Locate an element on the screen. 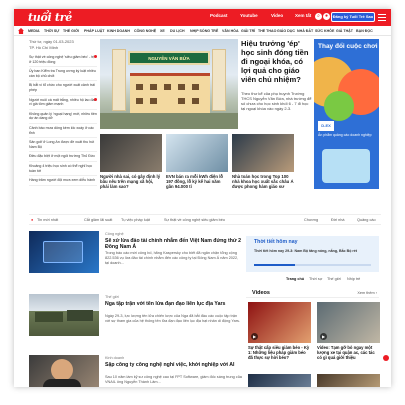  nav-item-media: MEDIA is located at coordinates (34, 31).